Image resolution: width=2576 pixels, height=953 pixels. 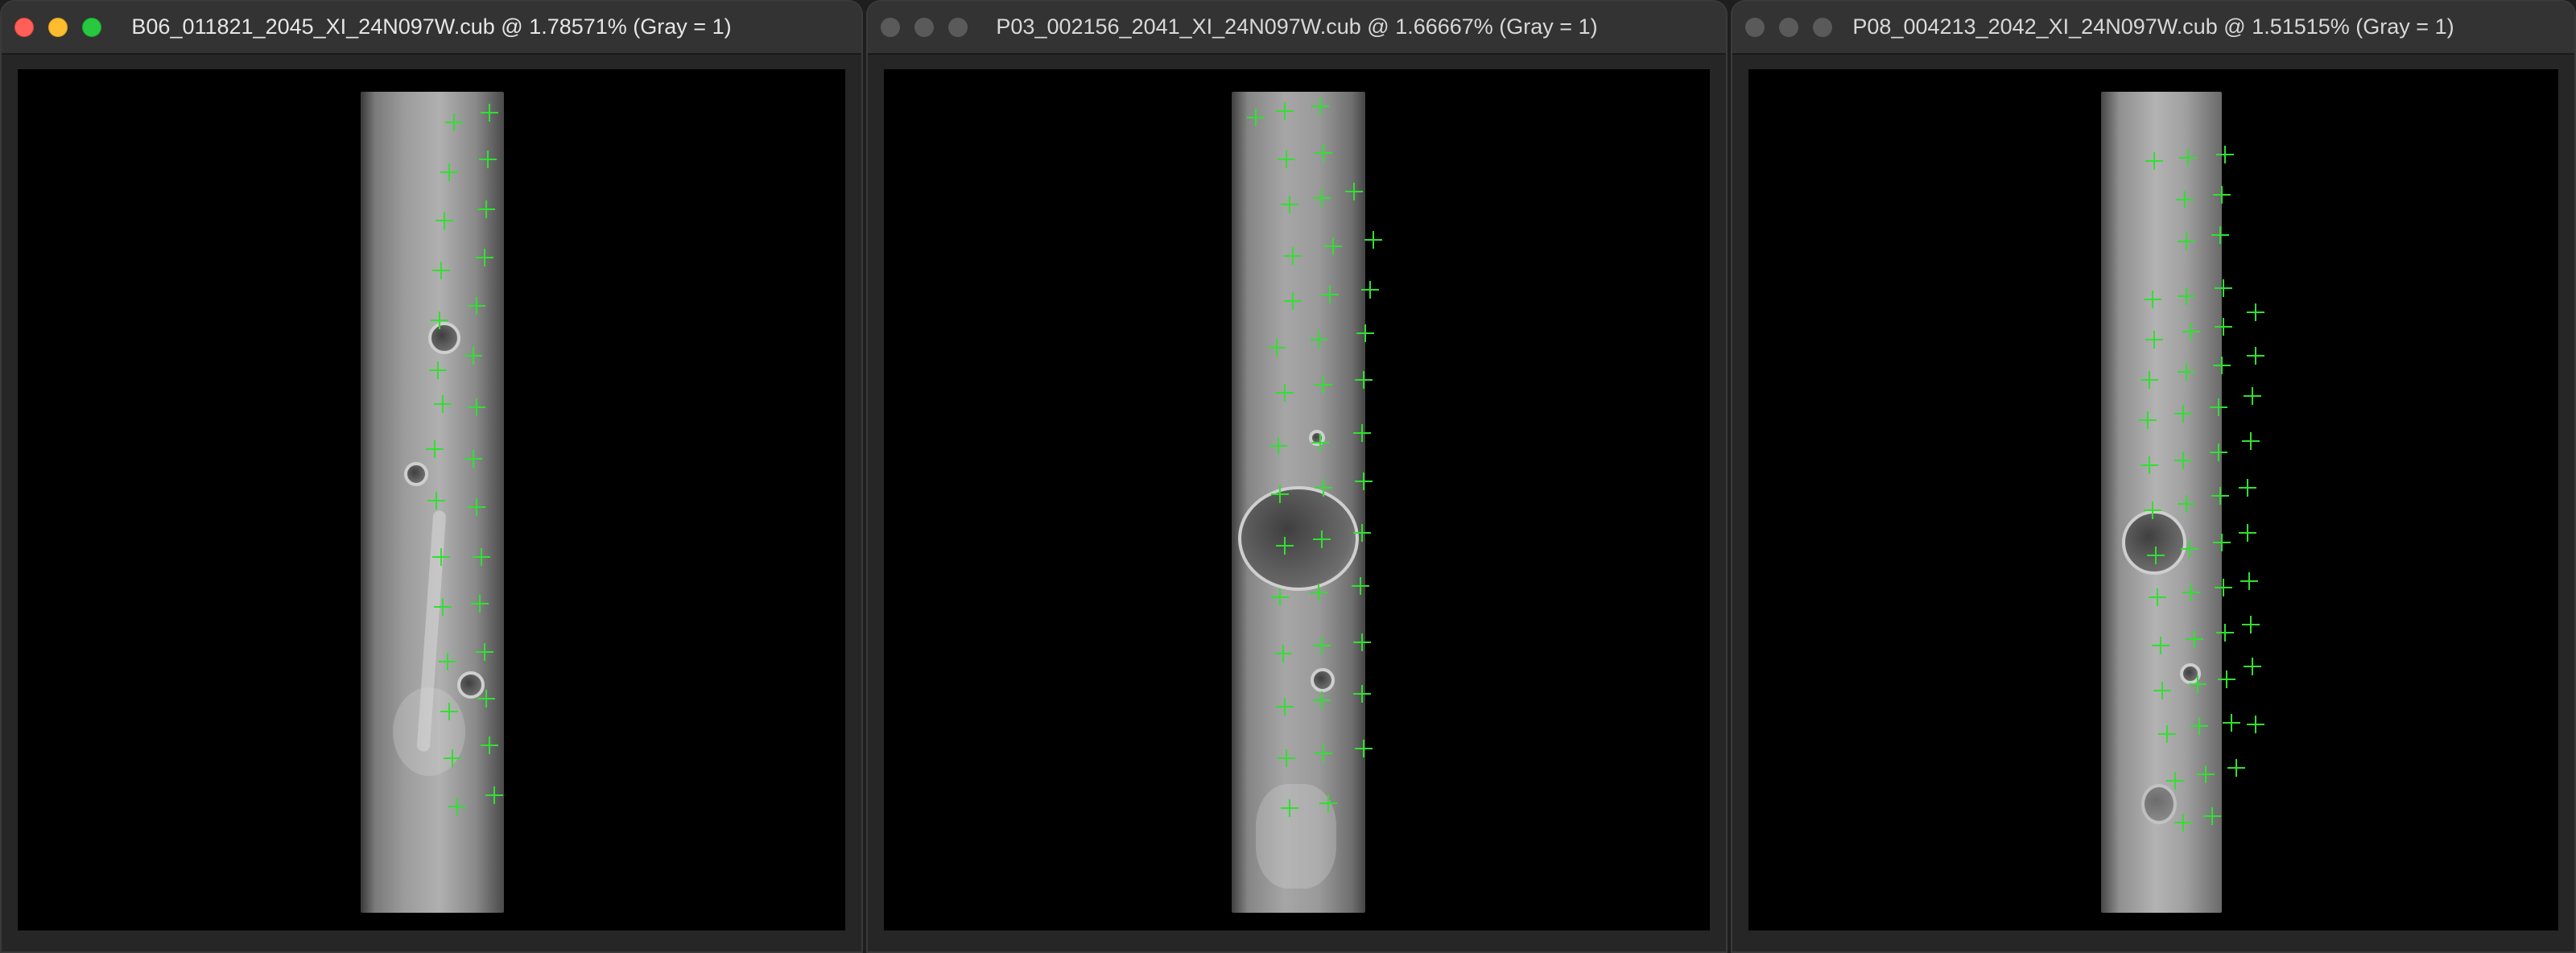 What do you see at coordinates (2161, 502) in the screenshot?
I see `image-strip` at bounding box center [2161, 502].